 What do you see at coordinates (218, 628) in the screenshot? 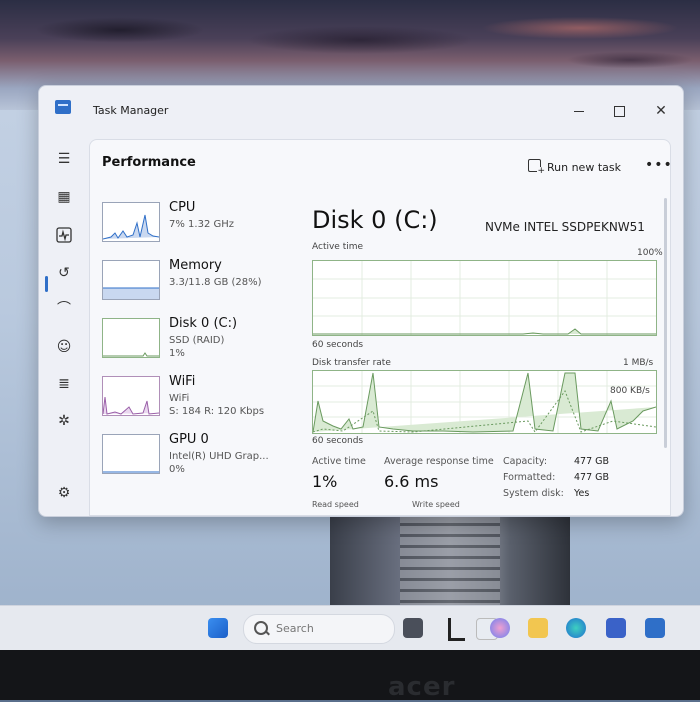
I see `start-button-icon` at bounding box center [218, 628].